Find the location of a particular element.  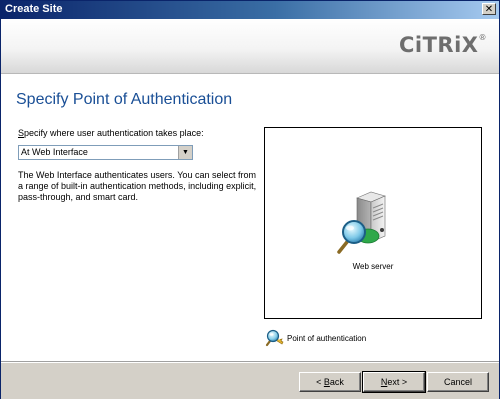

next-button-rest: ext > is located at coordinates (397, 382).